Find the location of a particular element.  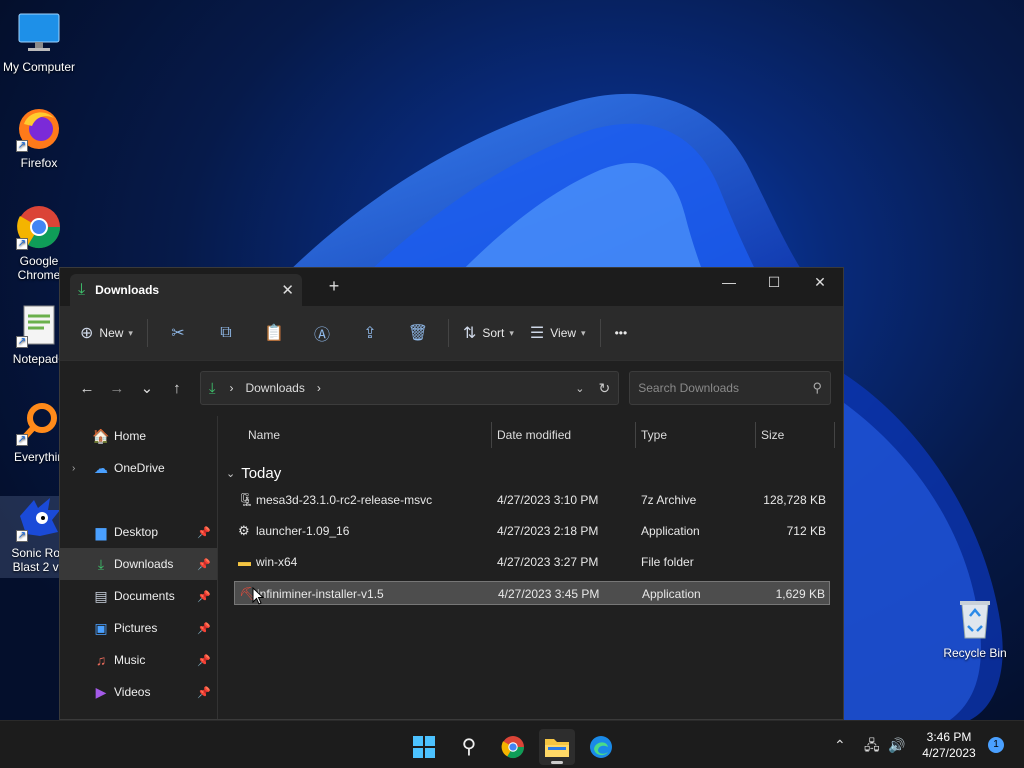

cut-icon: ✂ is located at coordinates (178, 333).